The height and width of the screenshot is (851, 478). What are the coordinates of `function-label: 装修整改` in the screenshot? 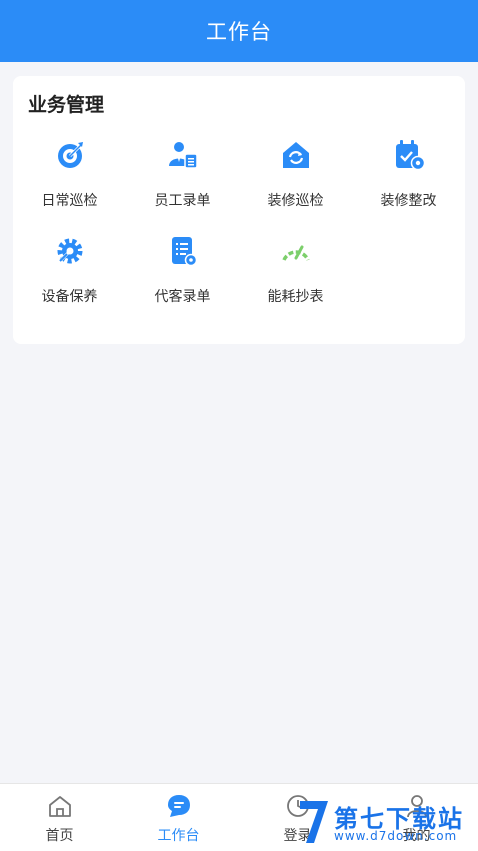 It's located at (408, 201).